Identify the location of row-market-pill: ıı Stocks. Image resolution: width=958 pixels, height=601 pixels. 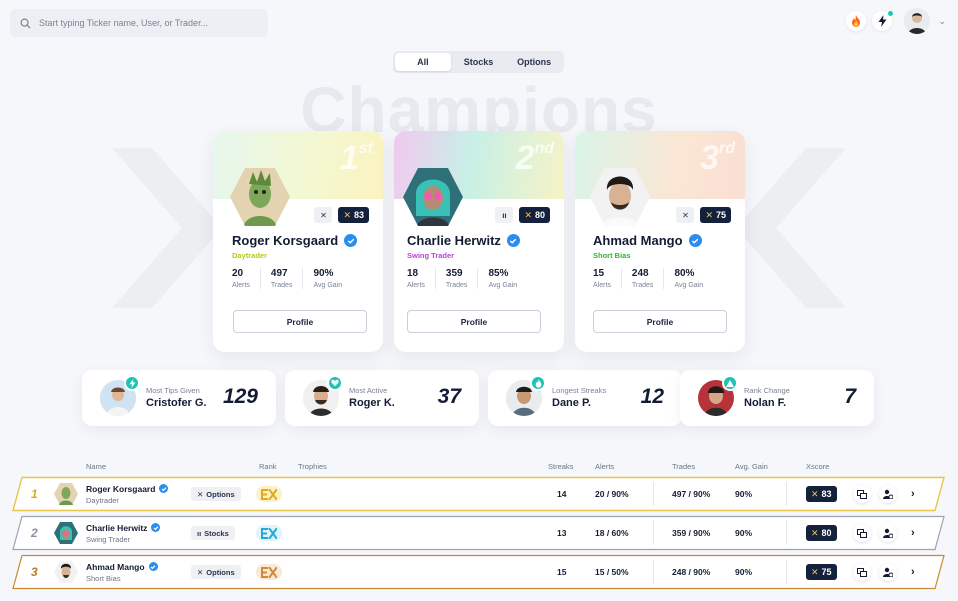
(213, 533).